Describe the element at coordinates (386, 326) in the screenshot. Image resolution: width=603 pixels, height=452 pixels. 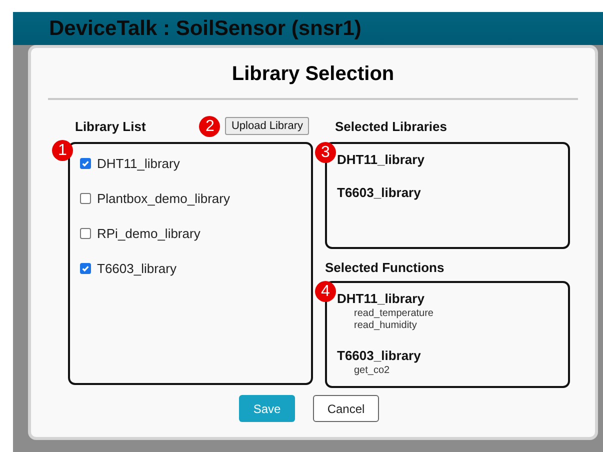
I see `function-name: read_humidity` at that location.